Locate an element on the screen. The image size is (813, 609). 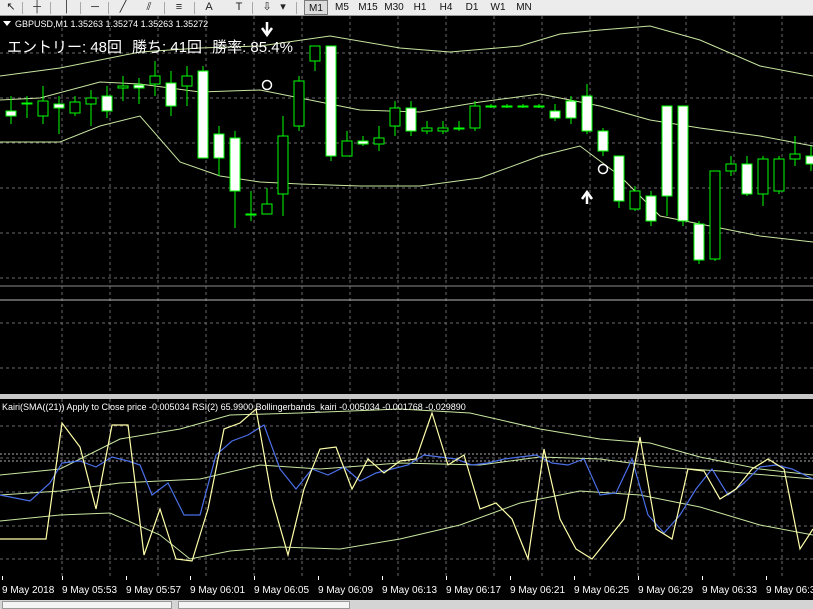
crosshair-icon: ┼ is located at coordinates (37, 7).